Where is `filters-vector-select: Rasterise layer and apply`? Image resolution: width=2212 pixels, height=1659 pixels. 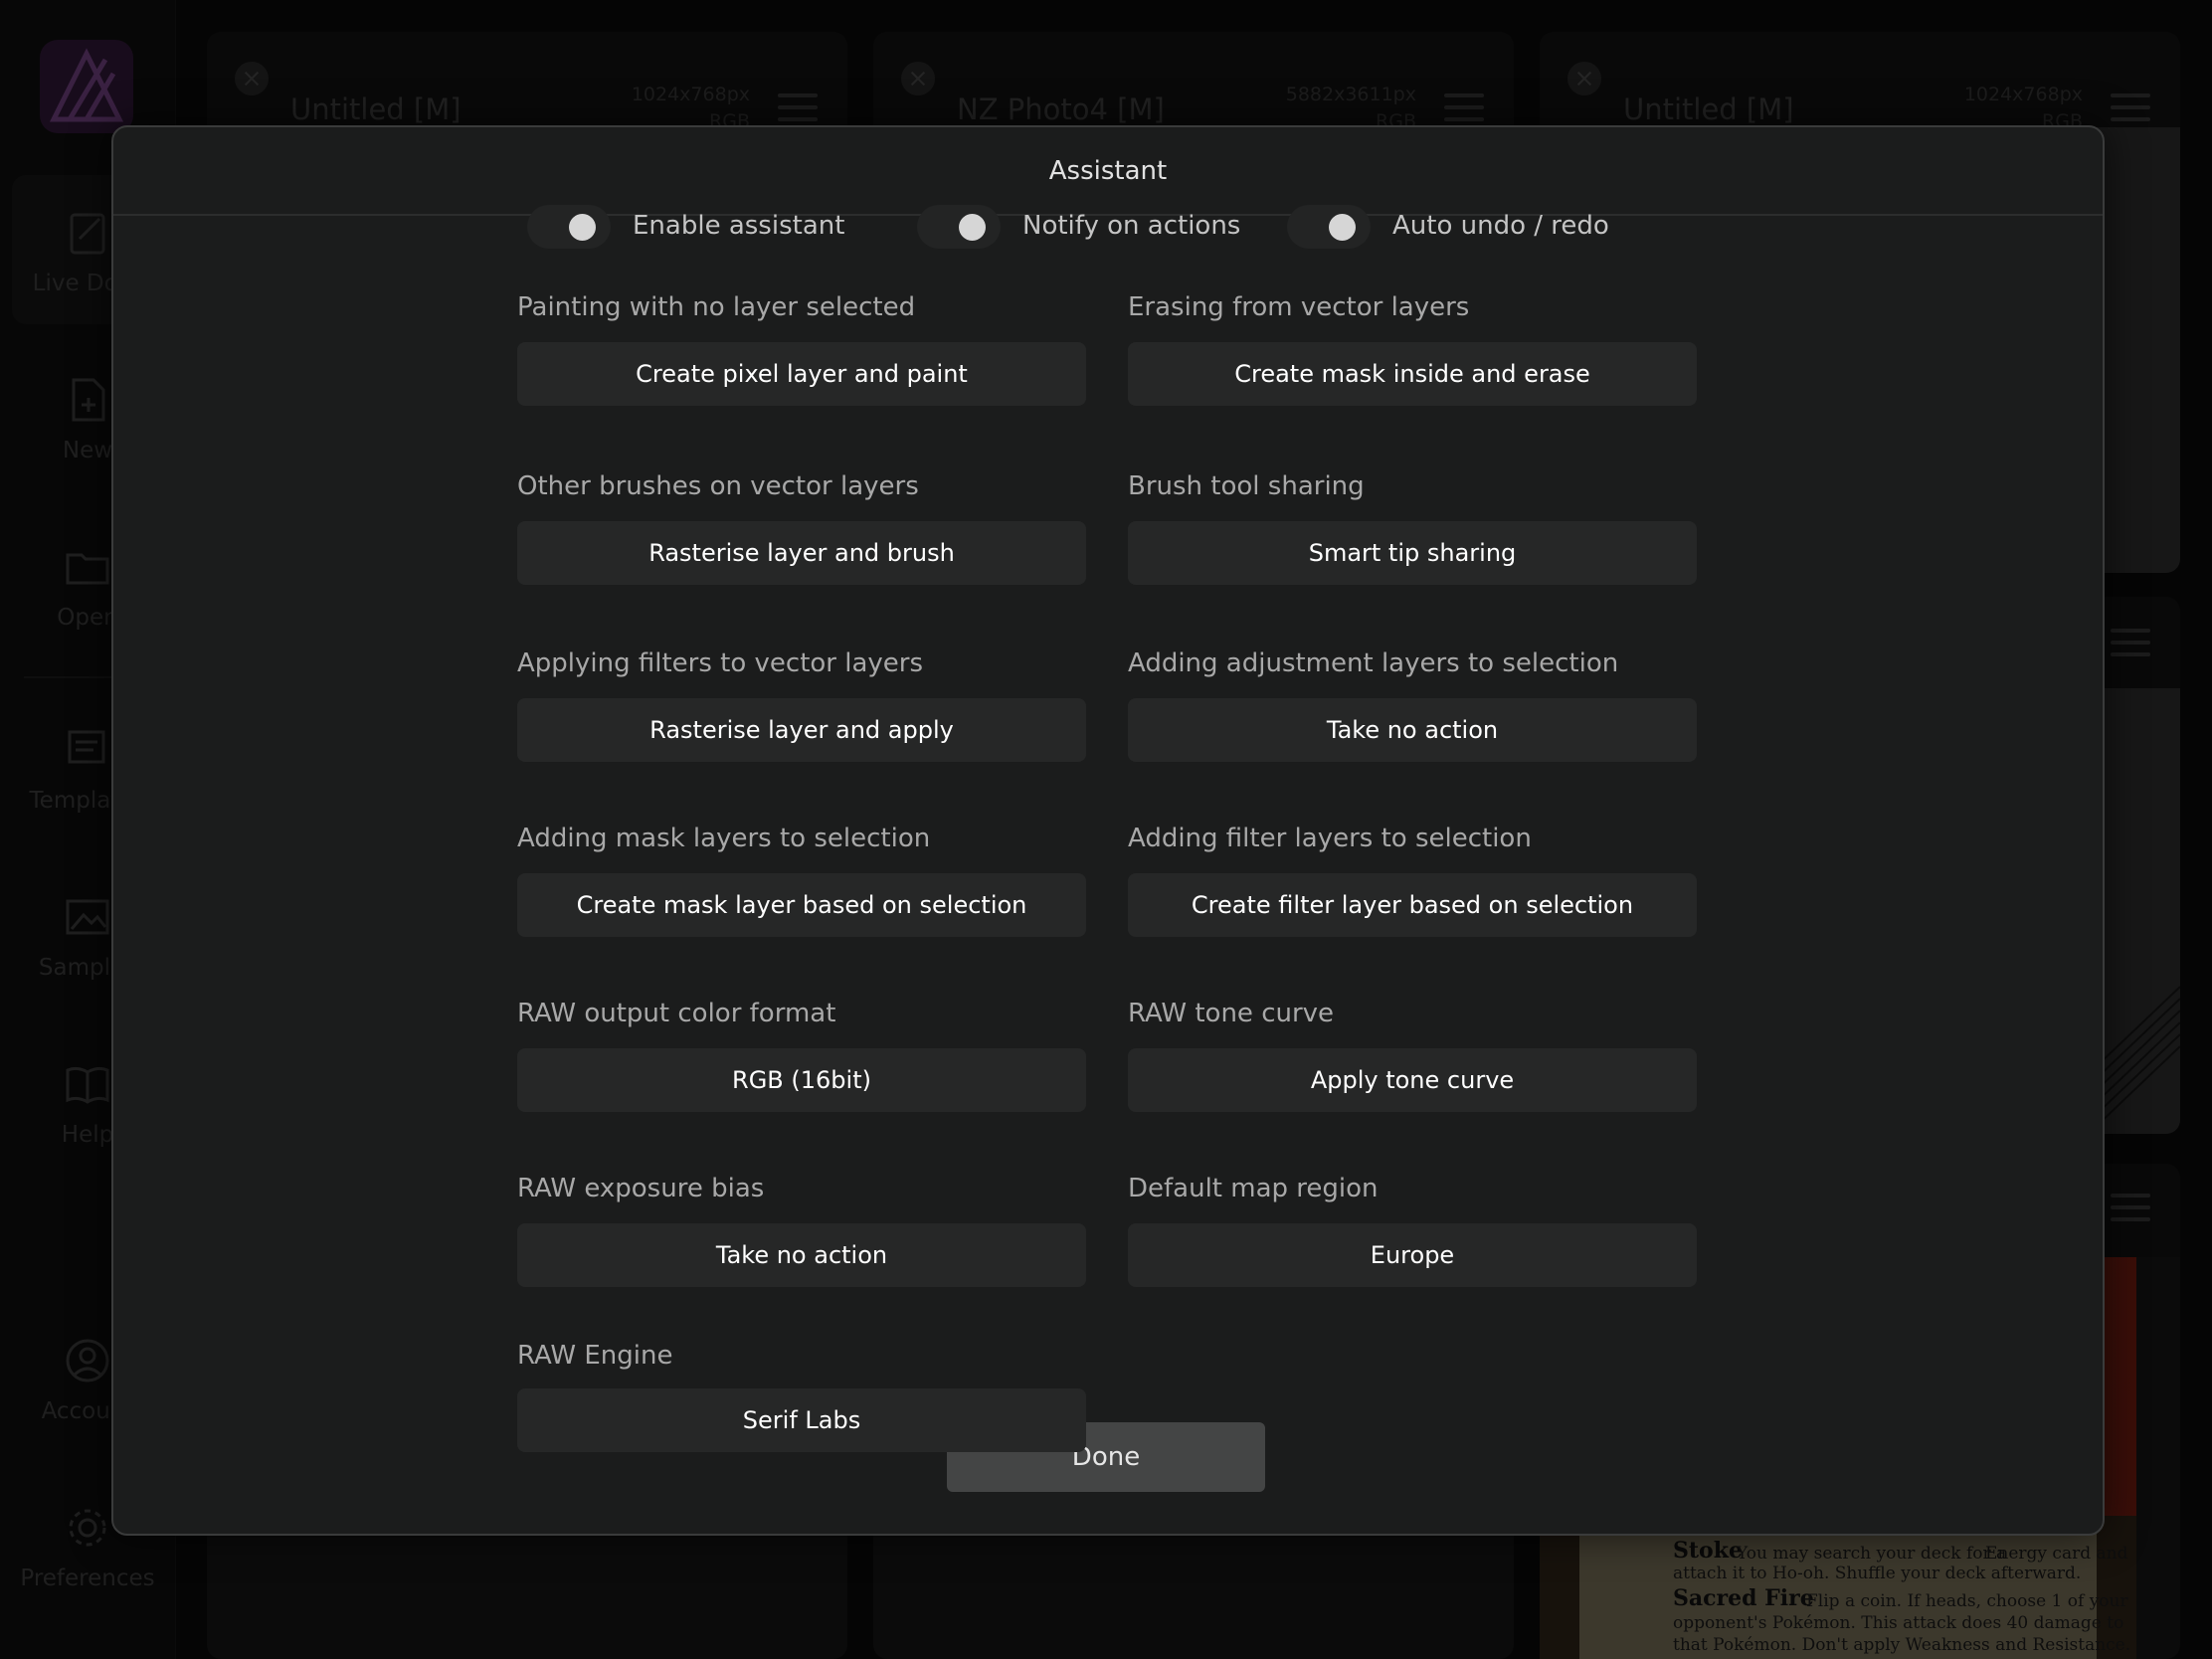
filters-vector-select: Rasterise layer and apply is located at coordinates (801, 730).